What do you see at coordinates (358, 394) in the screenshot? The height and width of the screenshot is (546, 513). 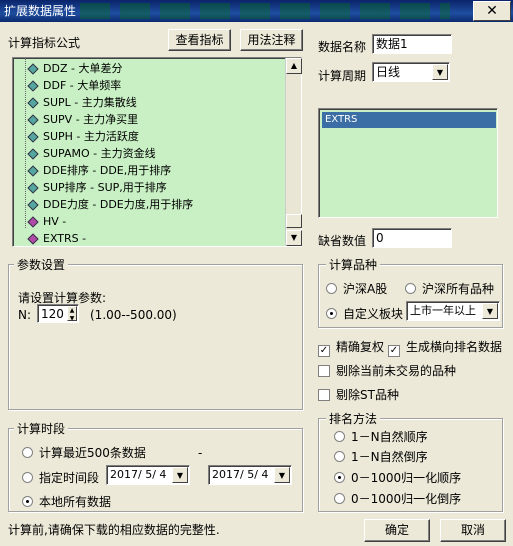 I see `exclude-st-checkbox: 剔除ST品种` at bounding box center [358, 394].